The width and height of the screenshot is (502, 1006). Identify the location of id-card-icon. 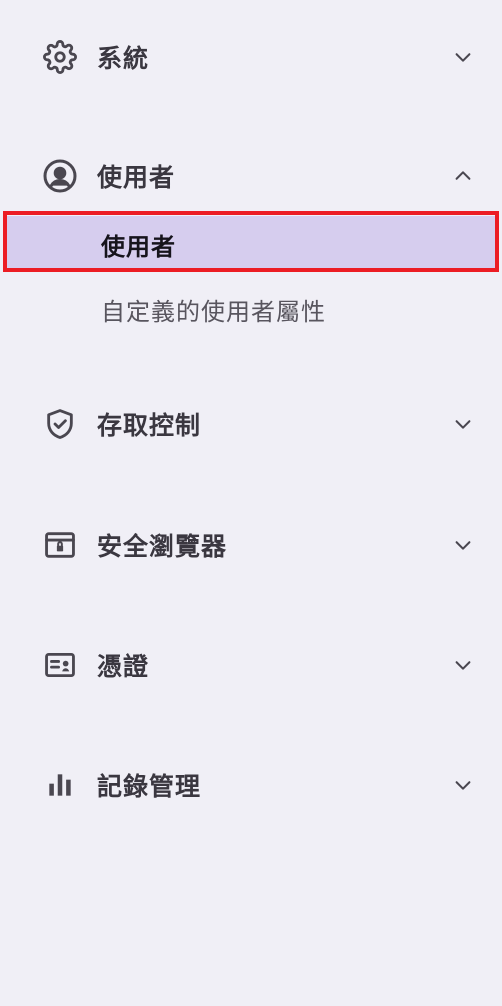
(60, 665).